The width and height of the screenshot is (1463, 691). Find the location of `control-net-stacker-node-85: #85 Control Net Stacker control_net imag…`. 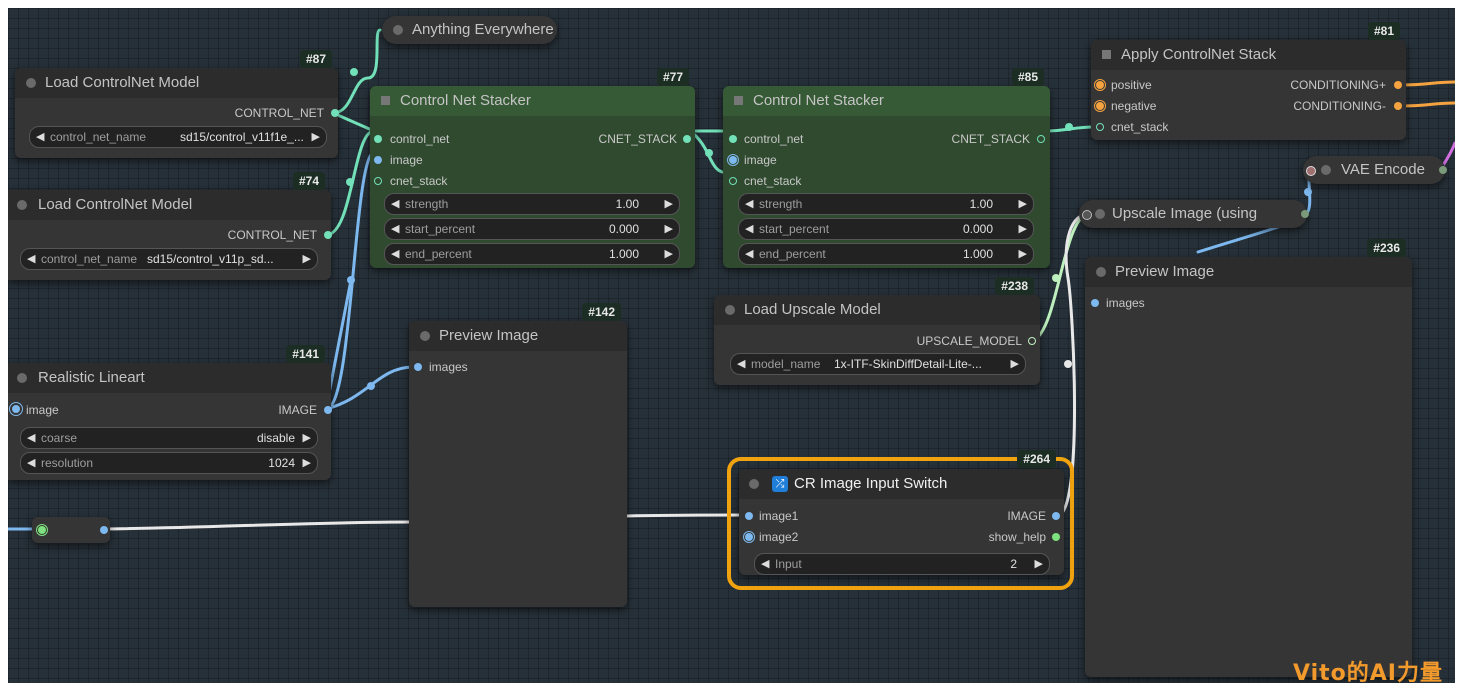

control-net-stacker-node-85: #85 Control Net Stacker control_net imag… is located at coordinates (886, 168).